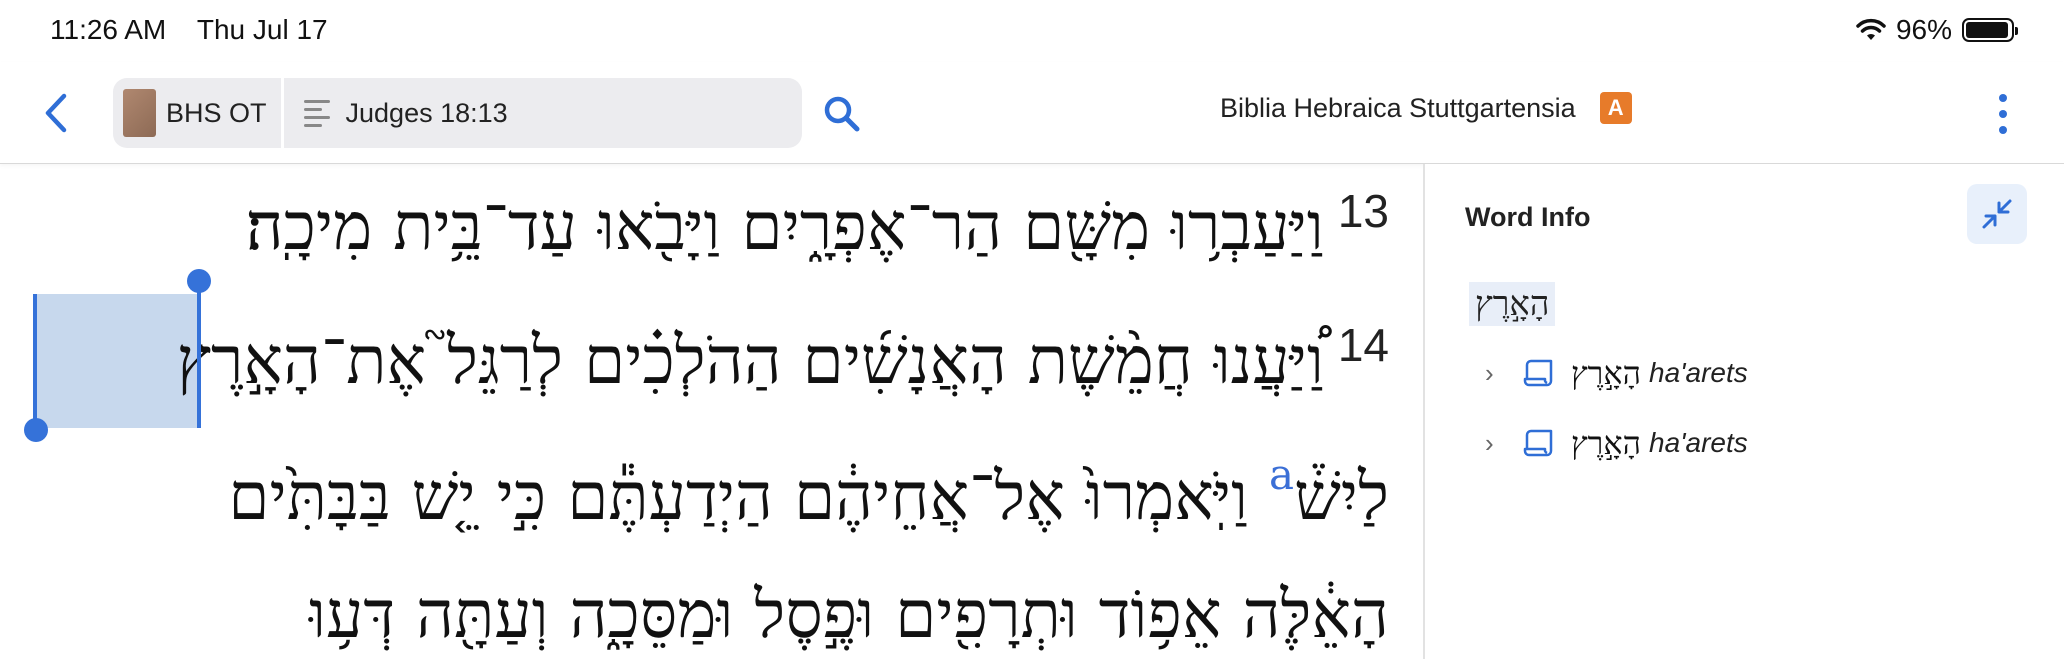  I want to click on verse-number: 14, so click(1363, 345).